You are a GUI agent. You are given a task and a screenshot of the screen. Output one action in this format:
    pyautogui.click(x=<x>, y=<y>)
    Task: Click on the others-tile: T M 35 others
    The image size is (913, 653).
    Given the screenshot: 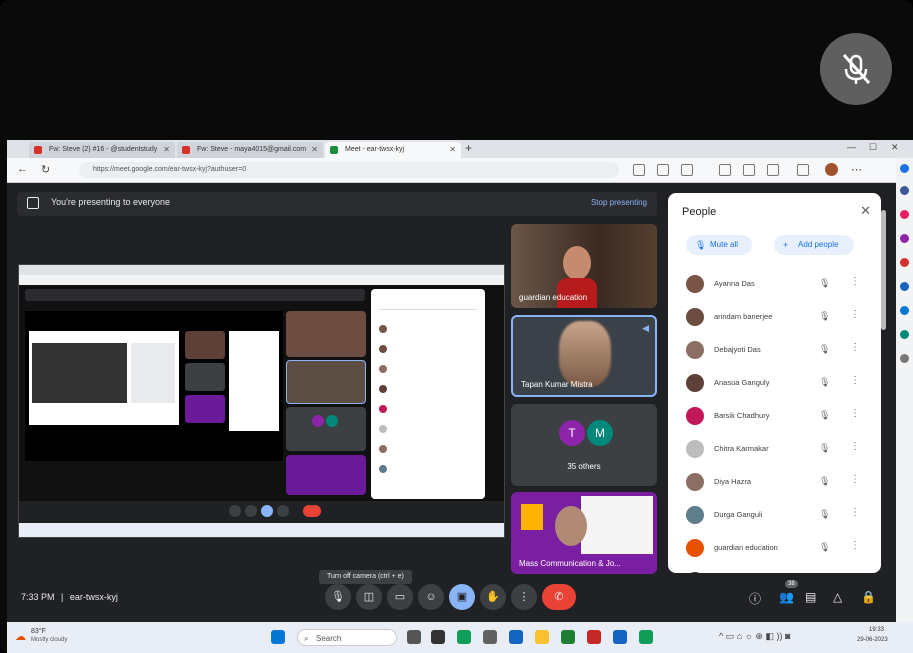 What is the action you would take?
    pyautogui.click(x=584, y=445)
    